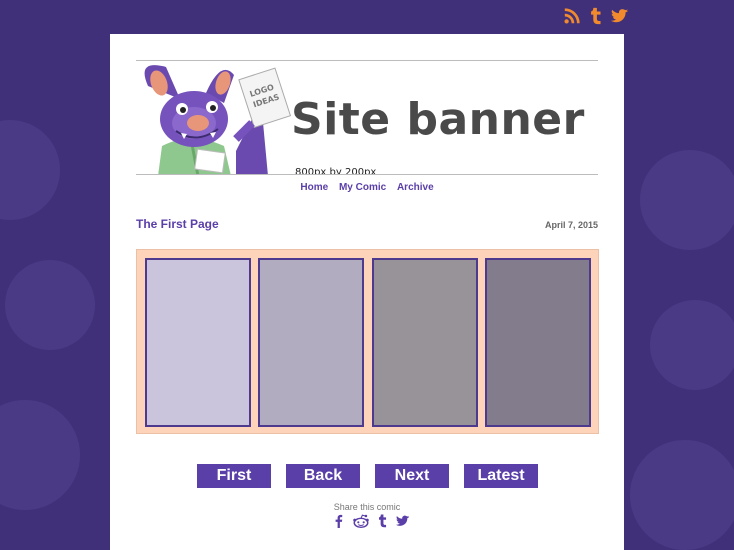  I want to click on main-nav: Home My Comic Archive, so click(367, 187).